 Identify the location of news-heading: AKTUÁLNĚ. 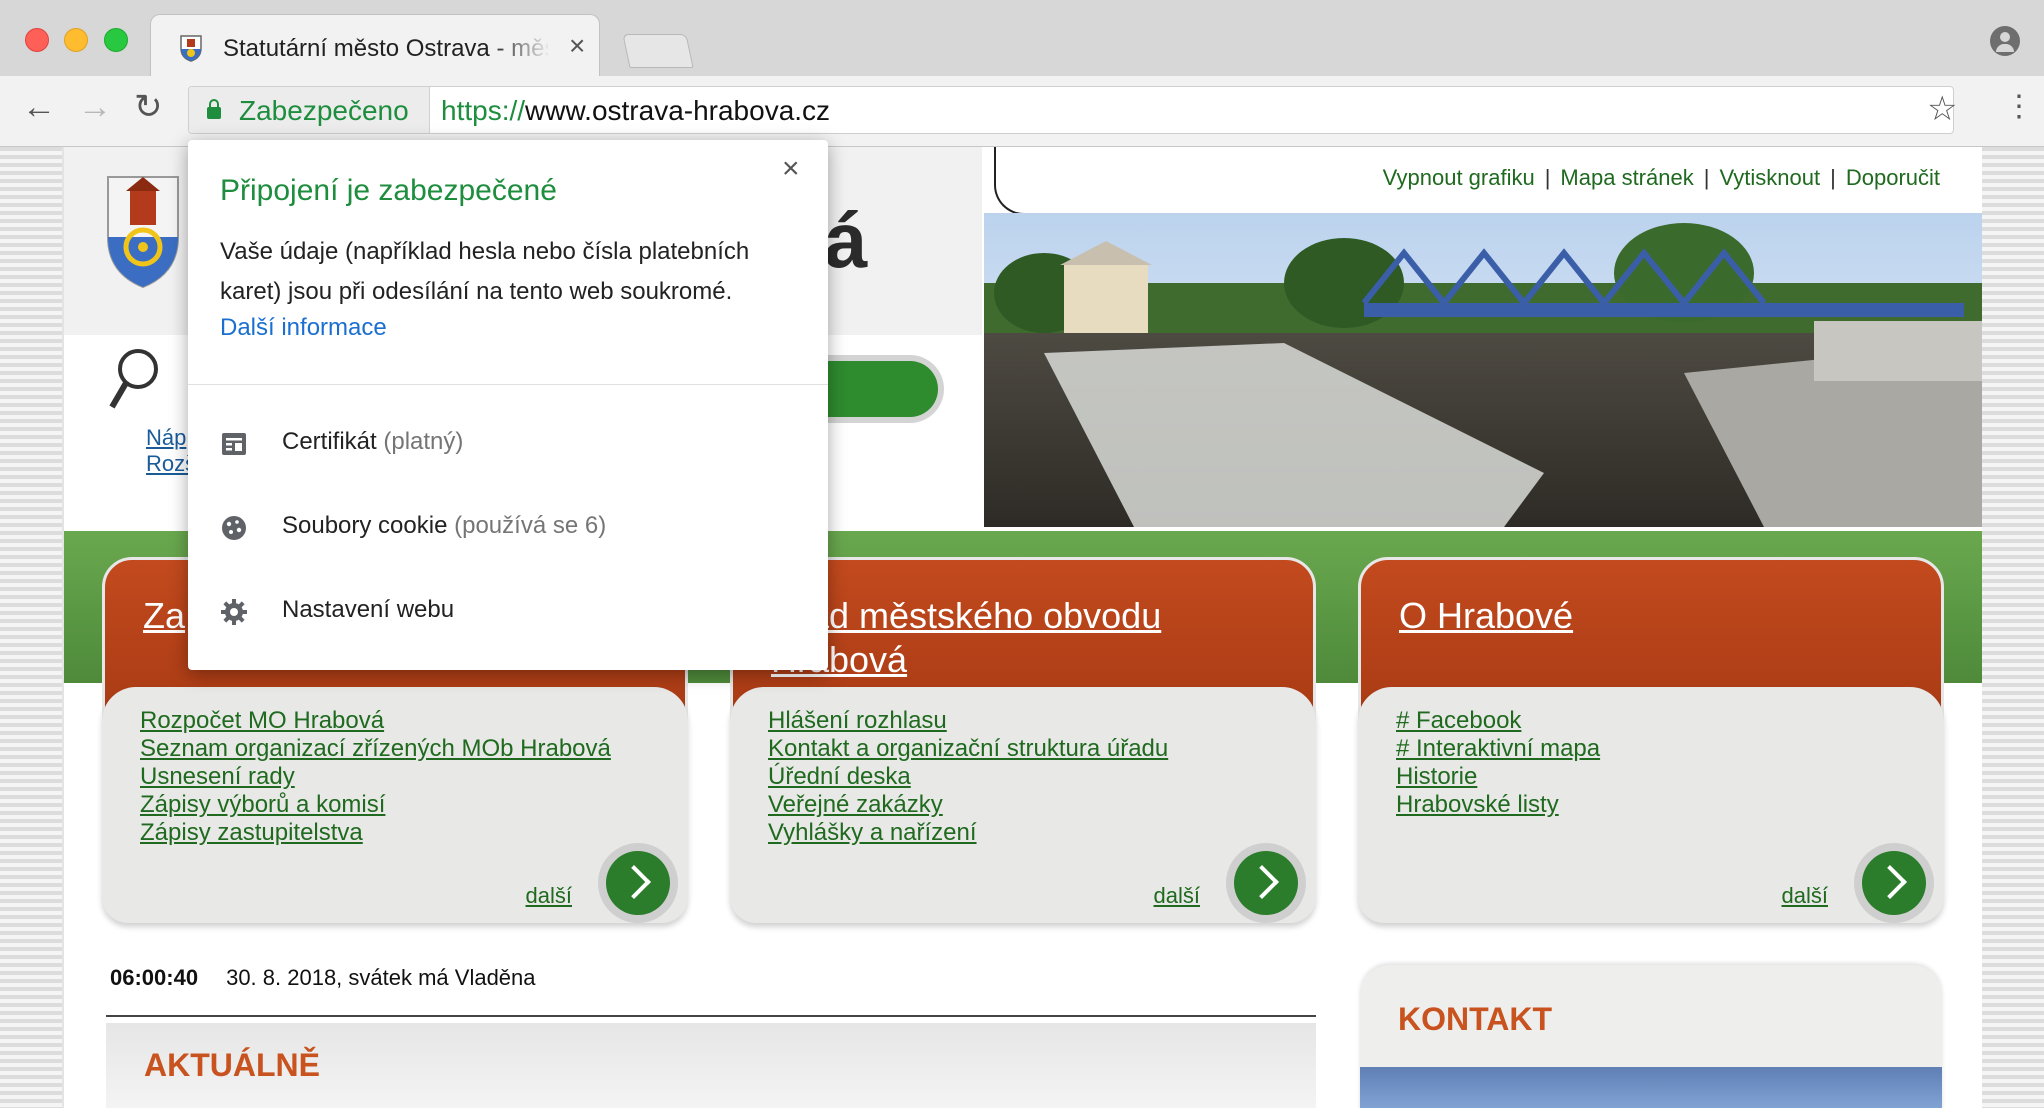
(232, 1065).